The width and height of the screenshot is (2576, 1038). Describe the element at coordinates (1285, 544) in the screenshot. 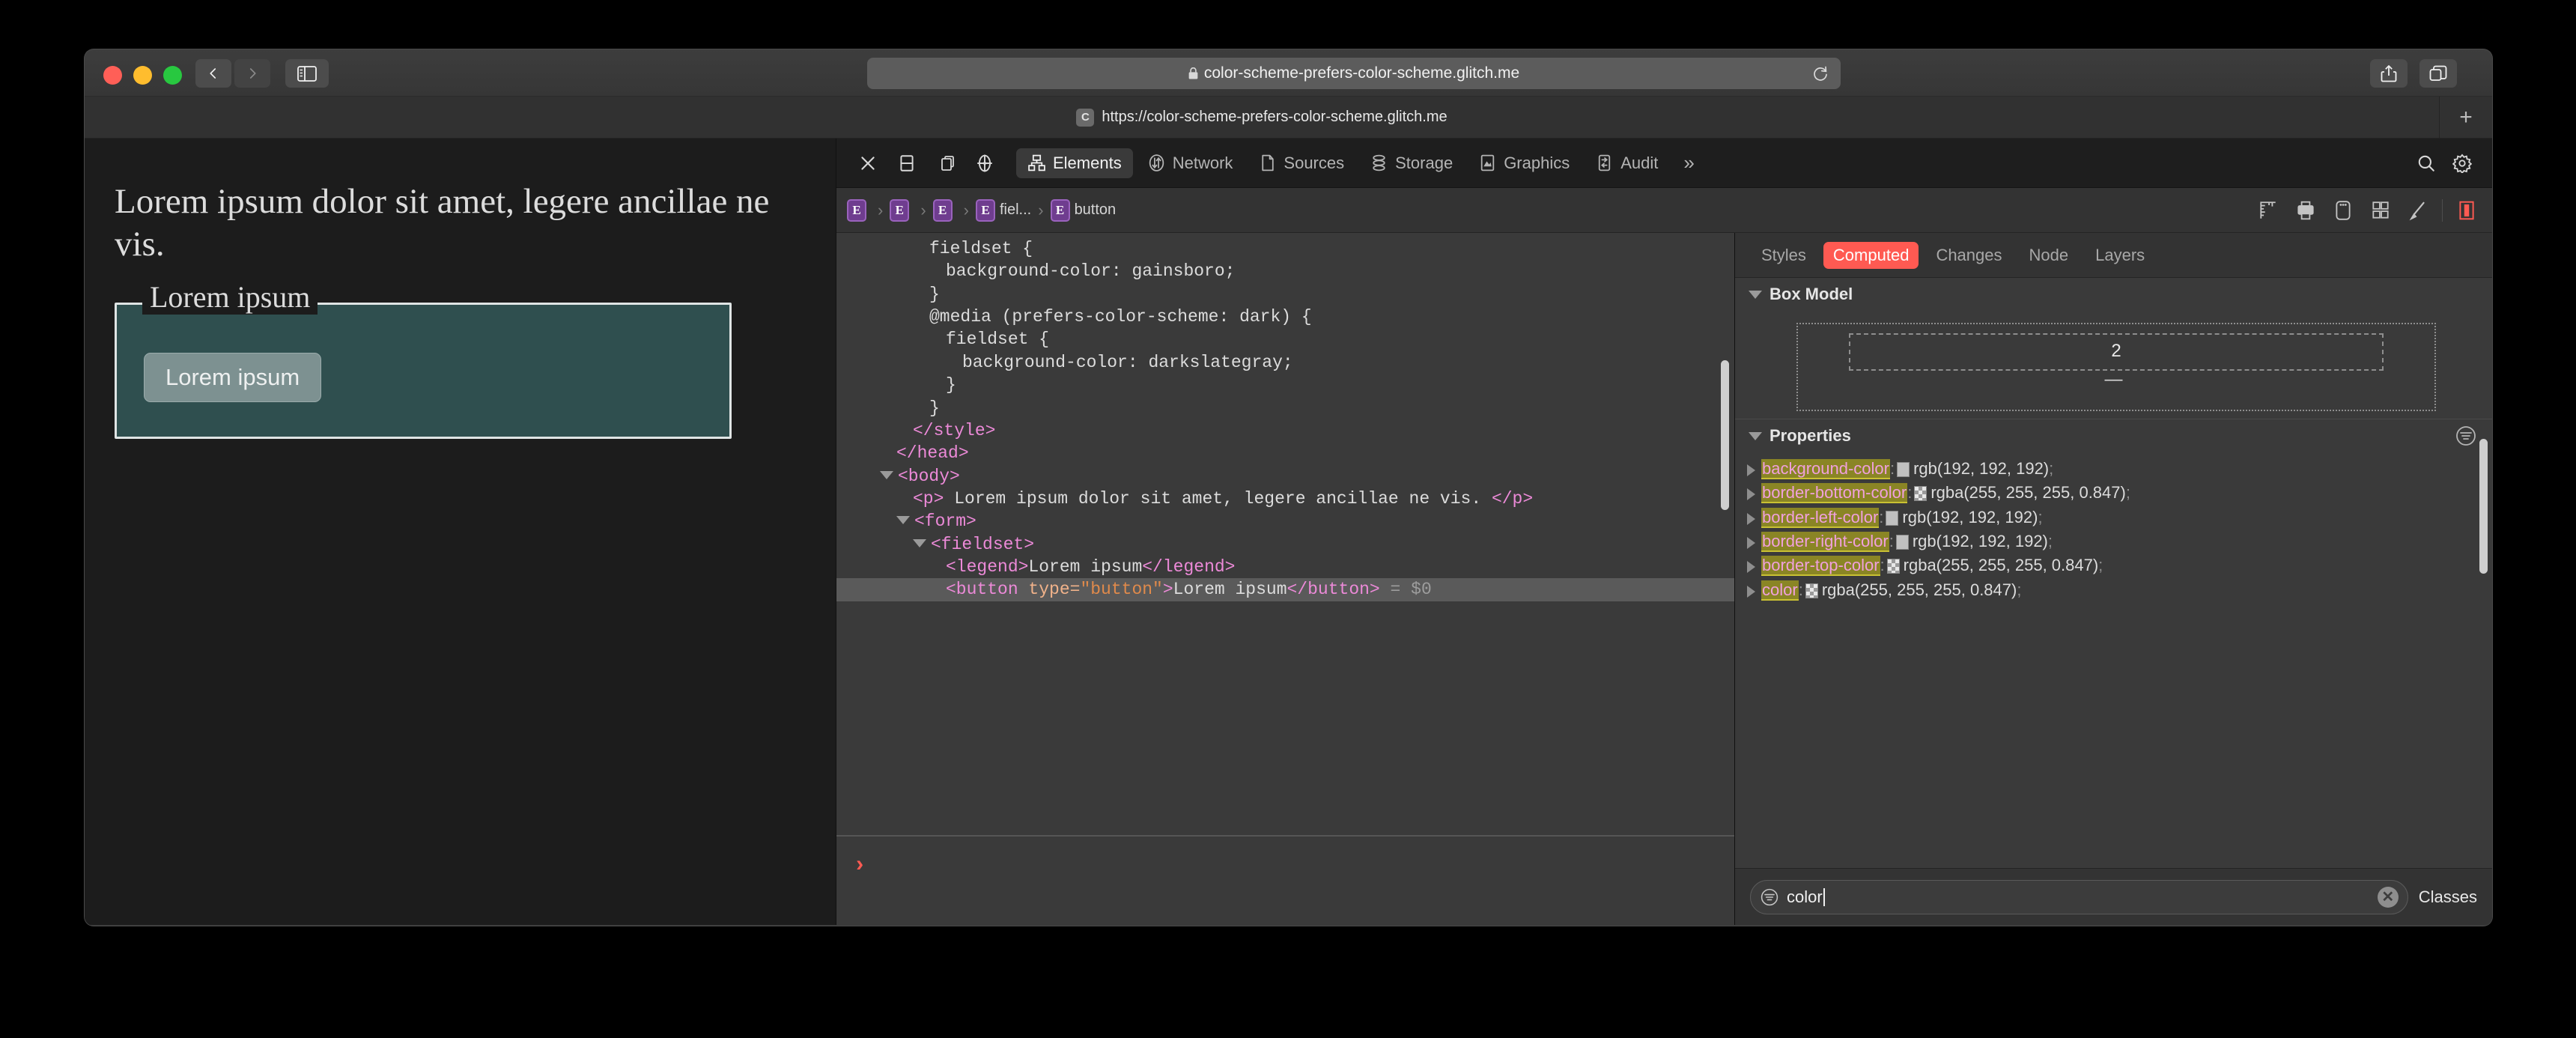

I see `dom-line: <fieldset>` at that location.